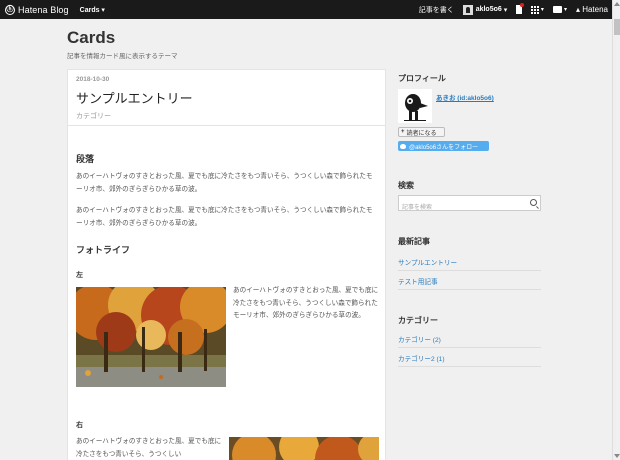 The image size is (620, 460). Describe the element at coordinates (134, 97) in the screenshot. I see `entry-title: サンプルエントリー` at that location.